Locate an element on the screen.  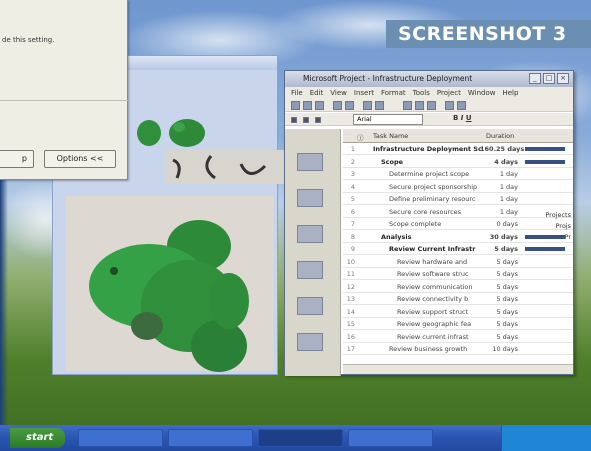
split-icon is located at coordinates (431, 105).